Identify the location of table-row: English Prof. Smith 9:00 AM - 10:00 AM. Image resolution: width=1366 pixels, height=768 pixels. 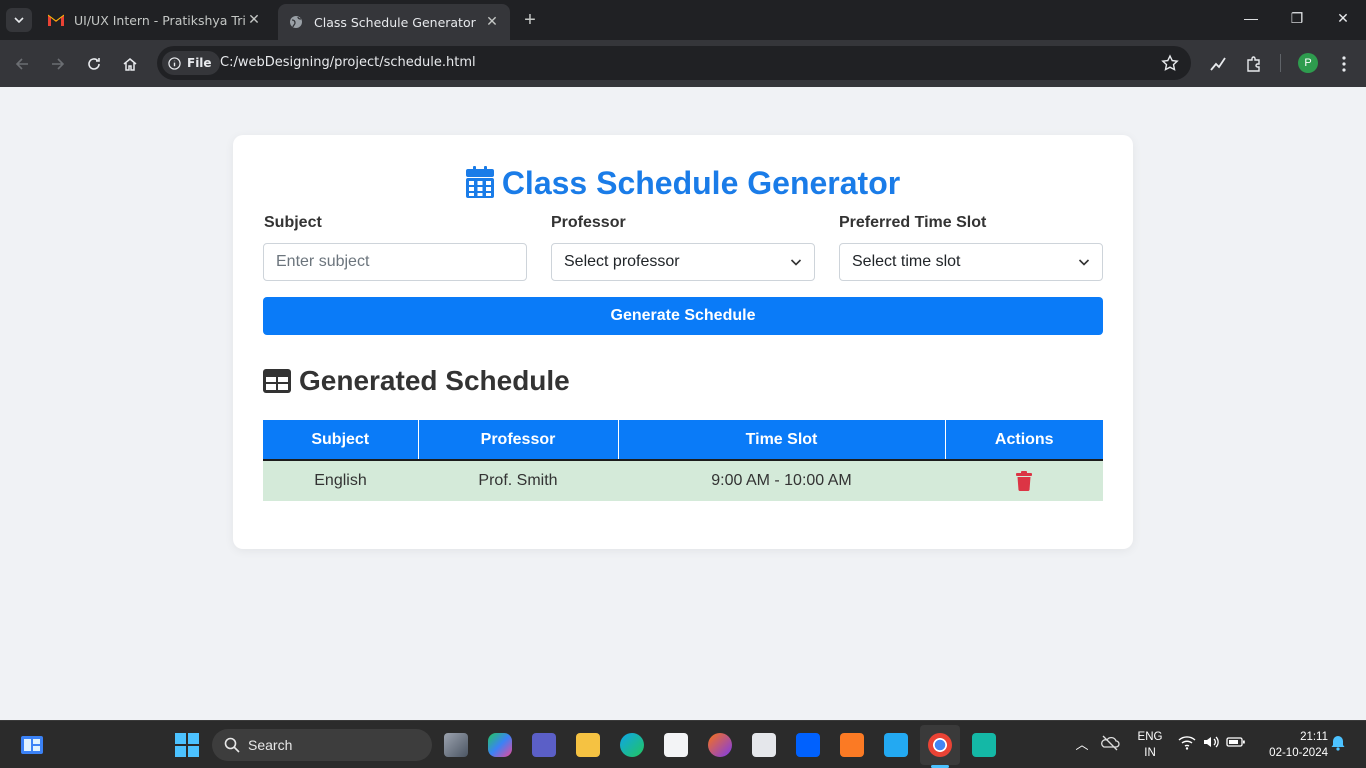
(683, 480).